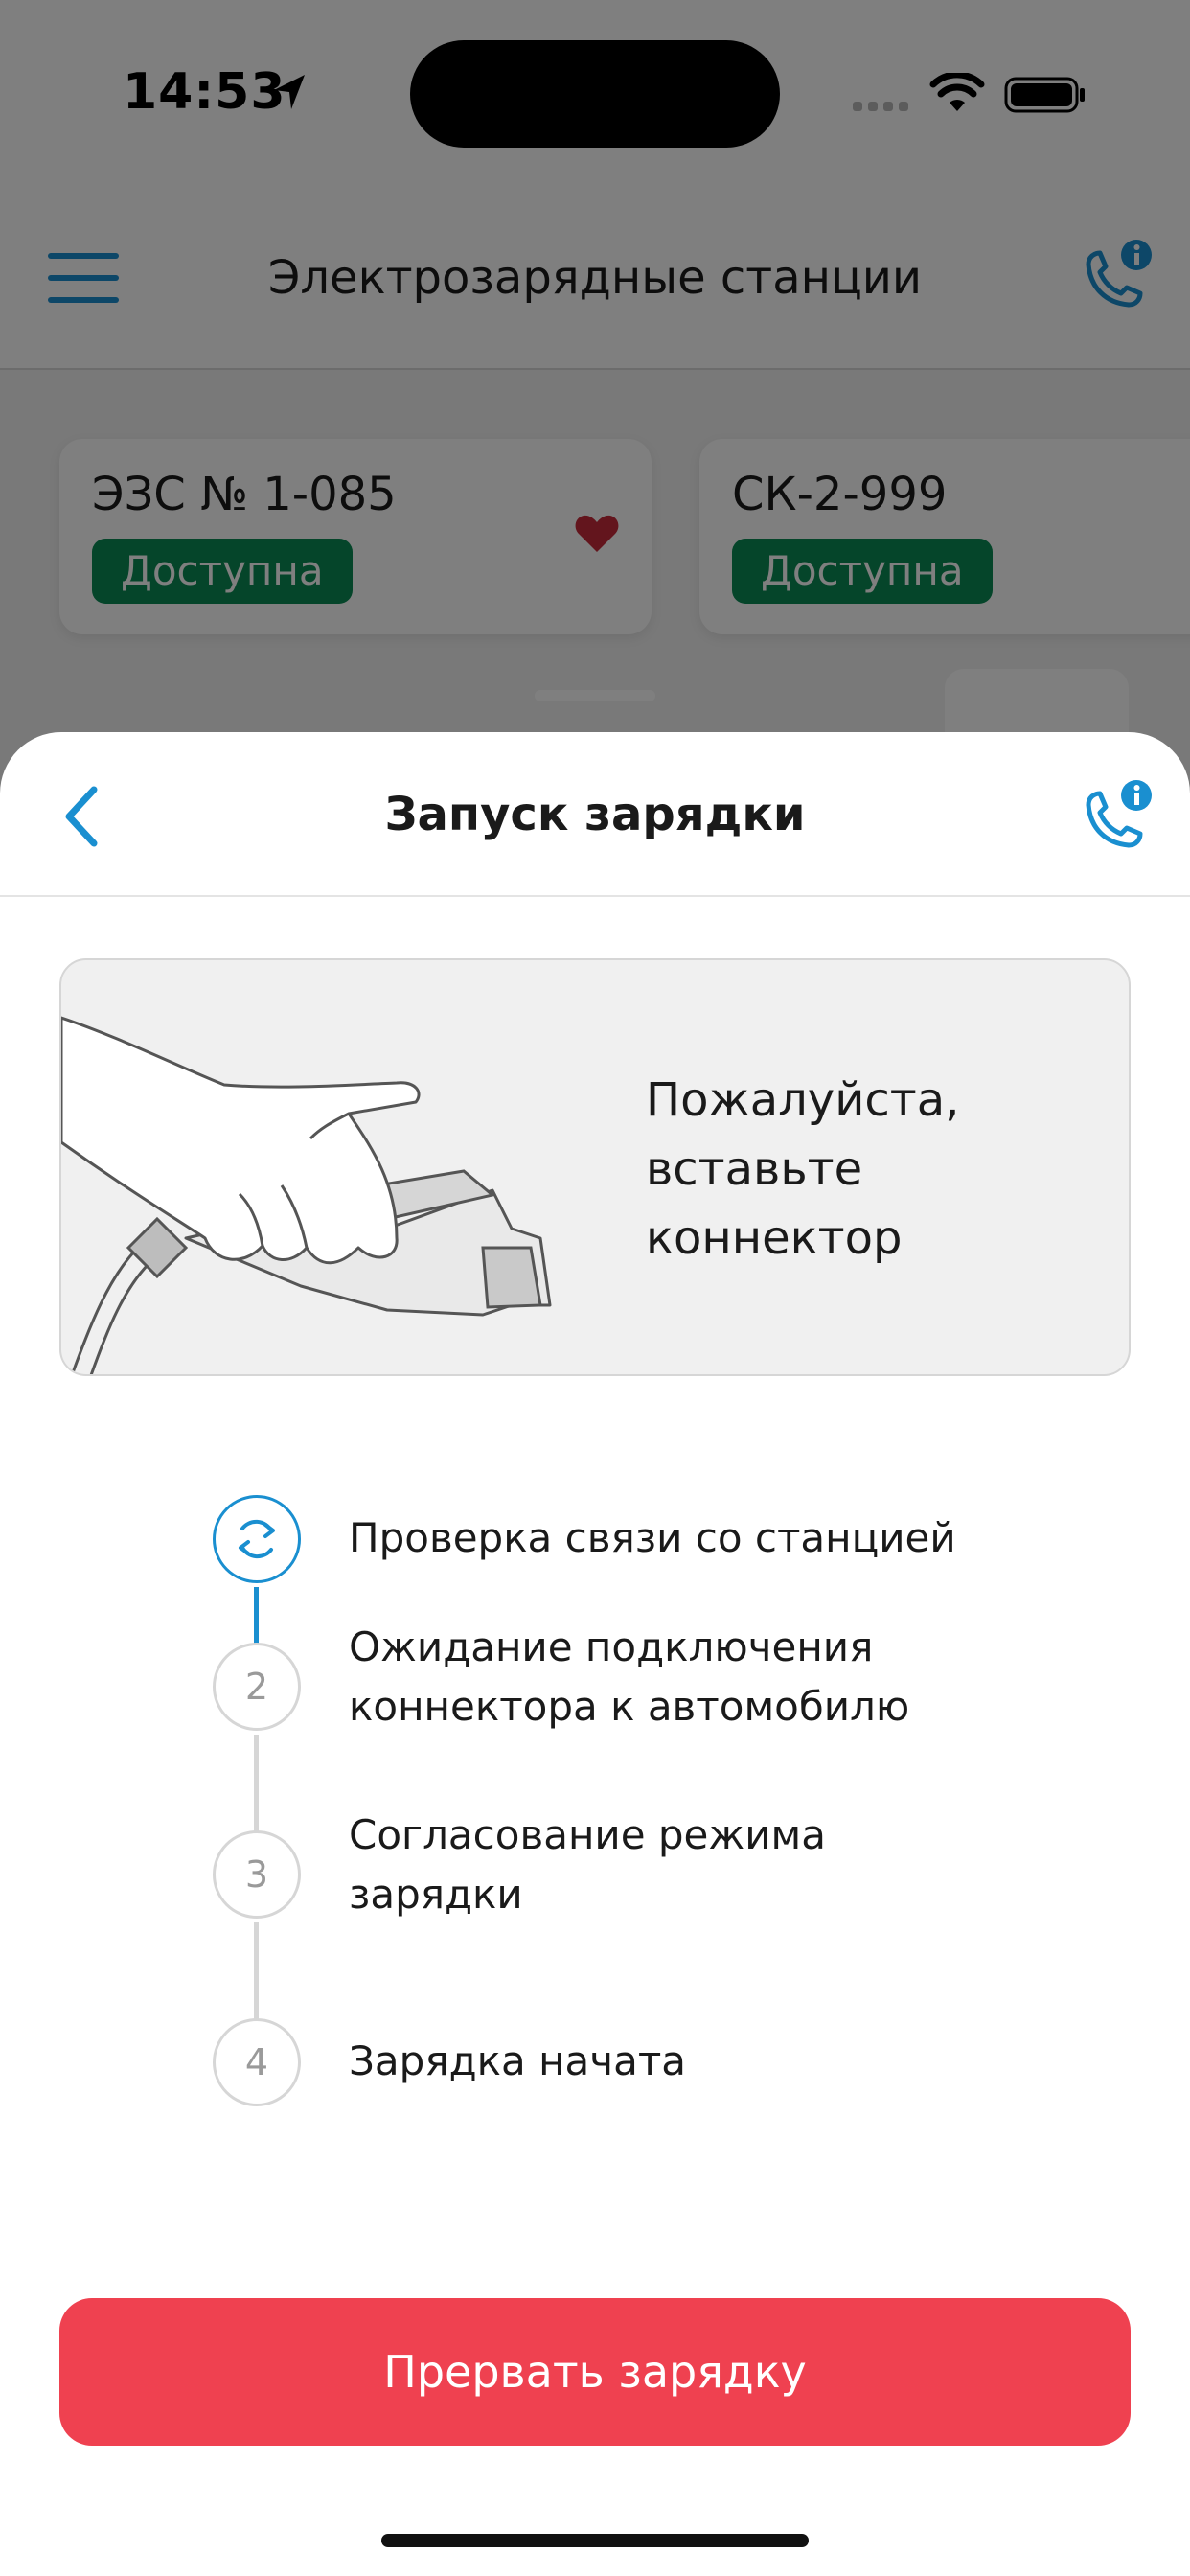 Image resolution: width=1190 pixels, height=2576 pixels. What do you see at coordinates (653, 1537) in the screenshot?
I see `step-label: Проверка связи со станцией` at bounding box center [653, 1537].